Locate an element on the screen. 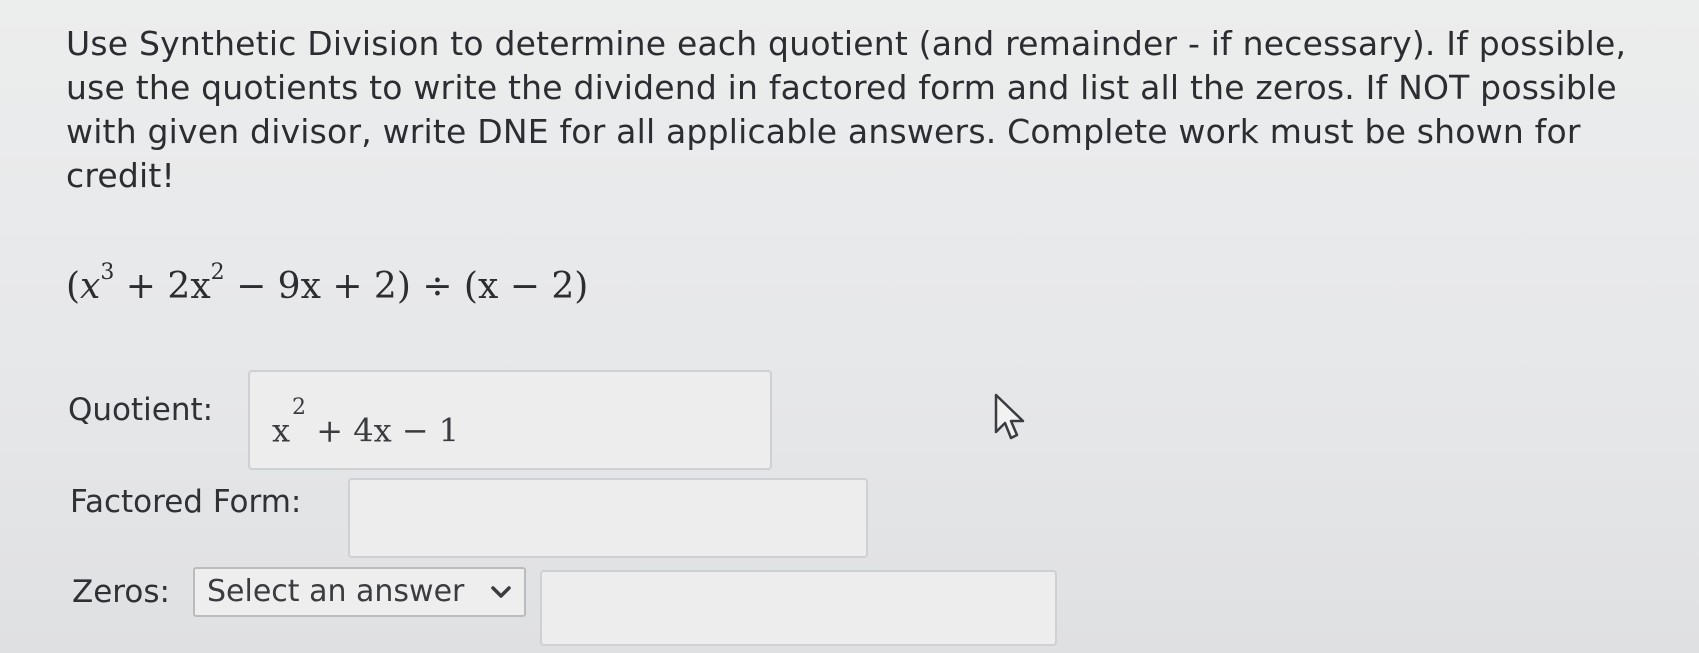  quotient-label: Quotient: is located at coordinates (141, 410).